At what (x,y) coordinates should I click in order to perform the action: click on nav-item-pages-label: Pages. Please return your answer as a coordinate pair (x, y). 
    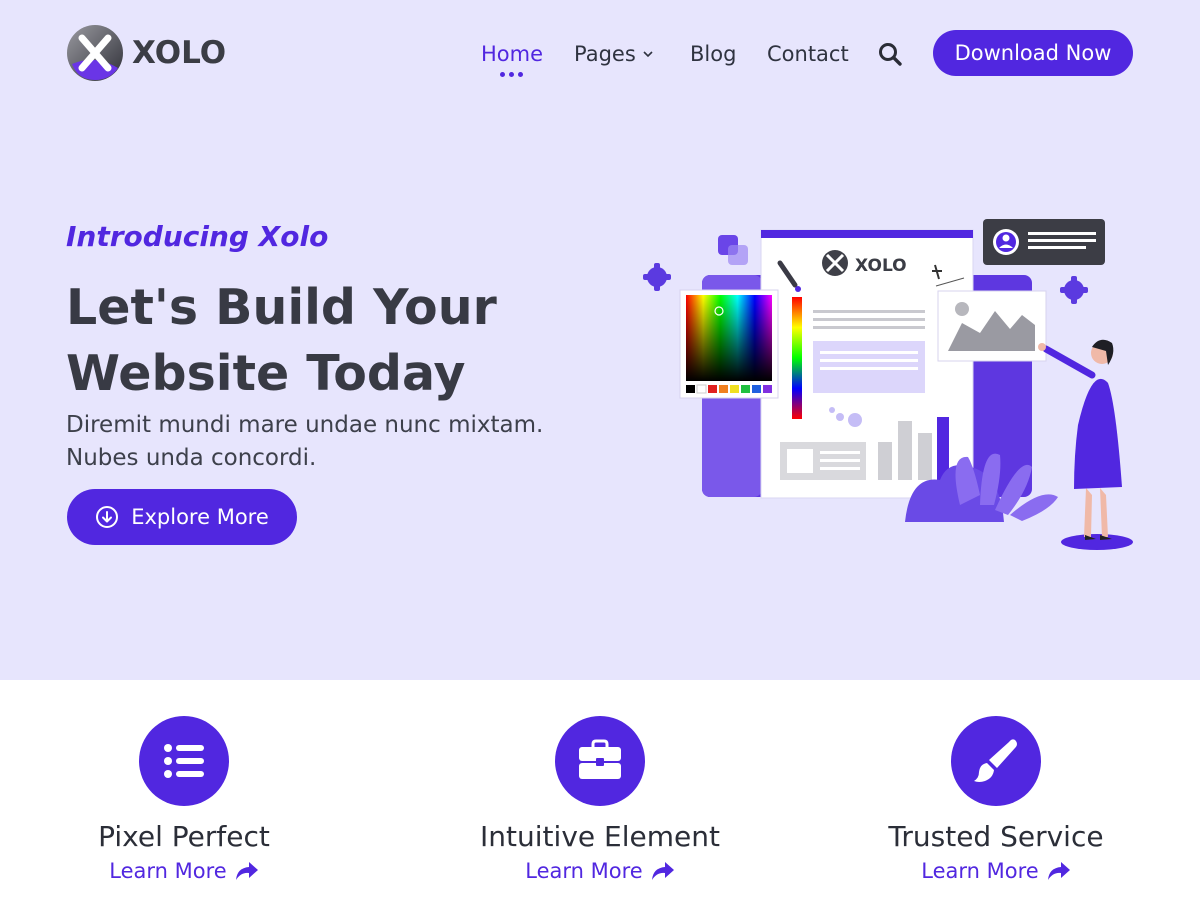
    Looking at the image, I should click on (605, 54).